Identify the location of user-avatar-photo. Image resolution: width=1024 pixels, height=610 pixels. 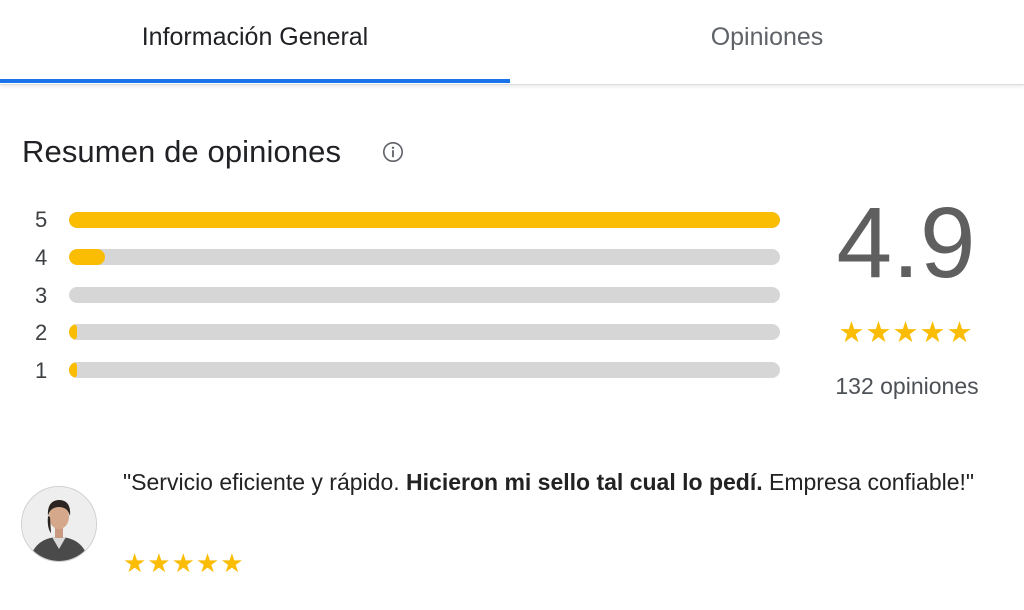
(59, 524).